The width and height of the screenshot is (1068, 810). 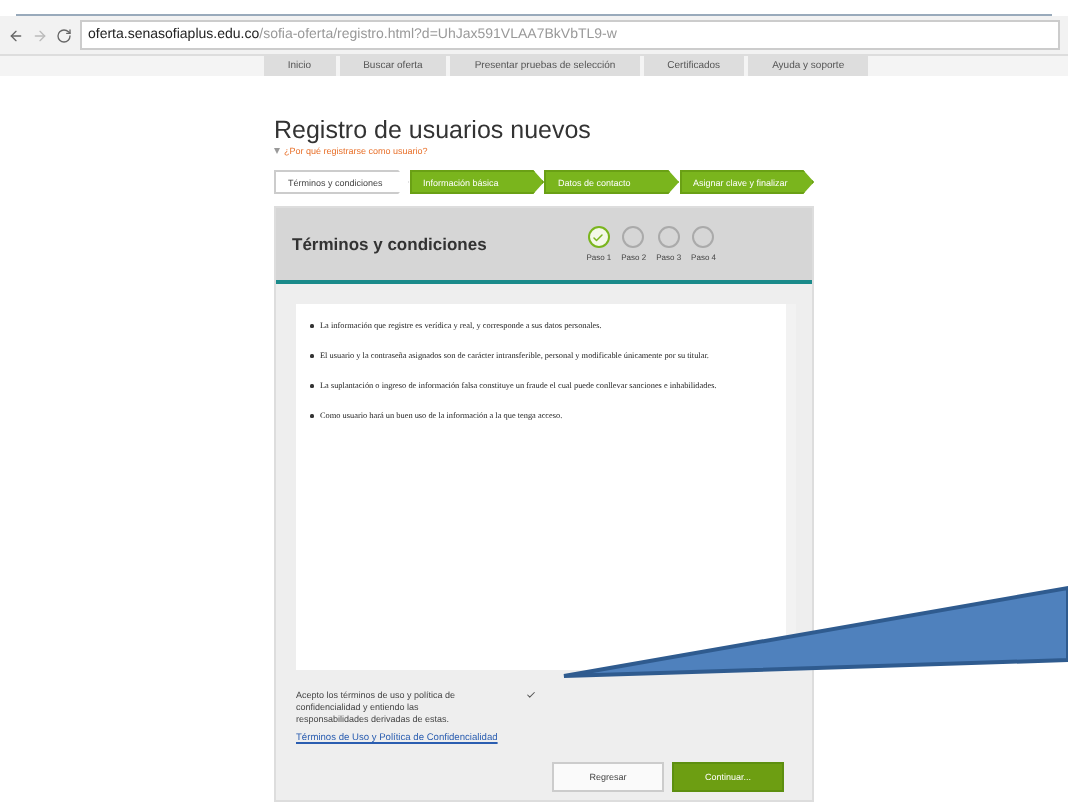 What do you see at coordinates (64, 35) in the screenshot?
I see `reload-icon` at bounding box center [64, 35].